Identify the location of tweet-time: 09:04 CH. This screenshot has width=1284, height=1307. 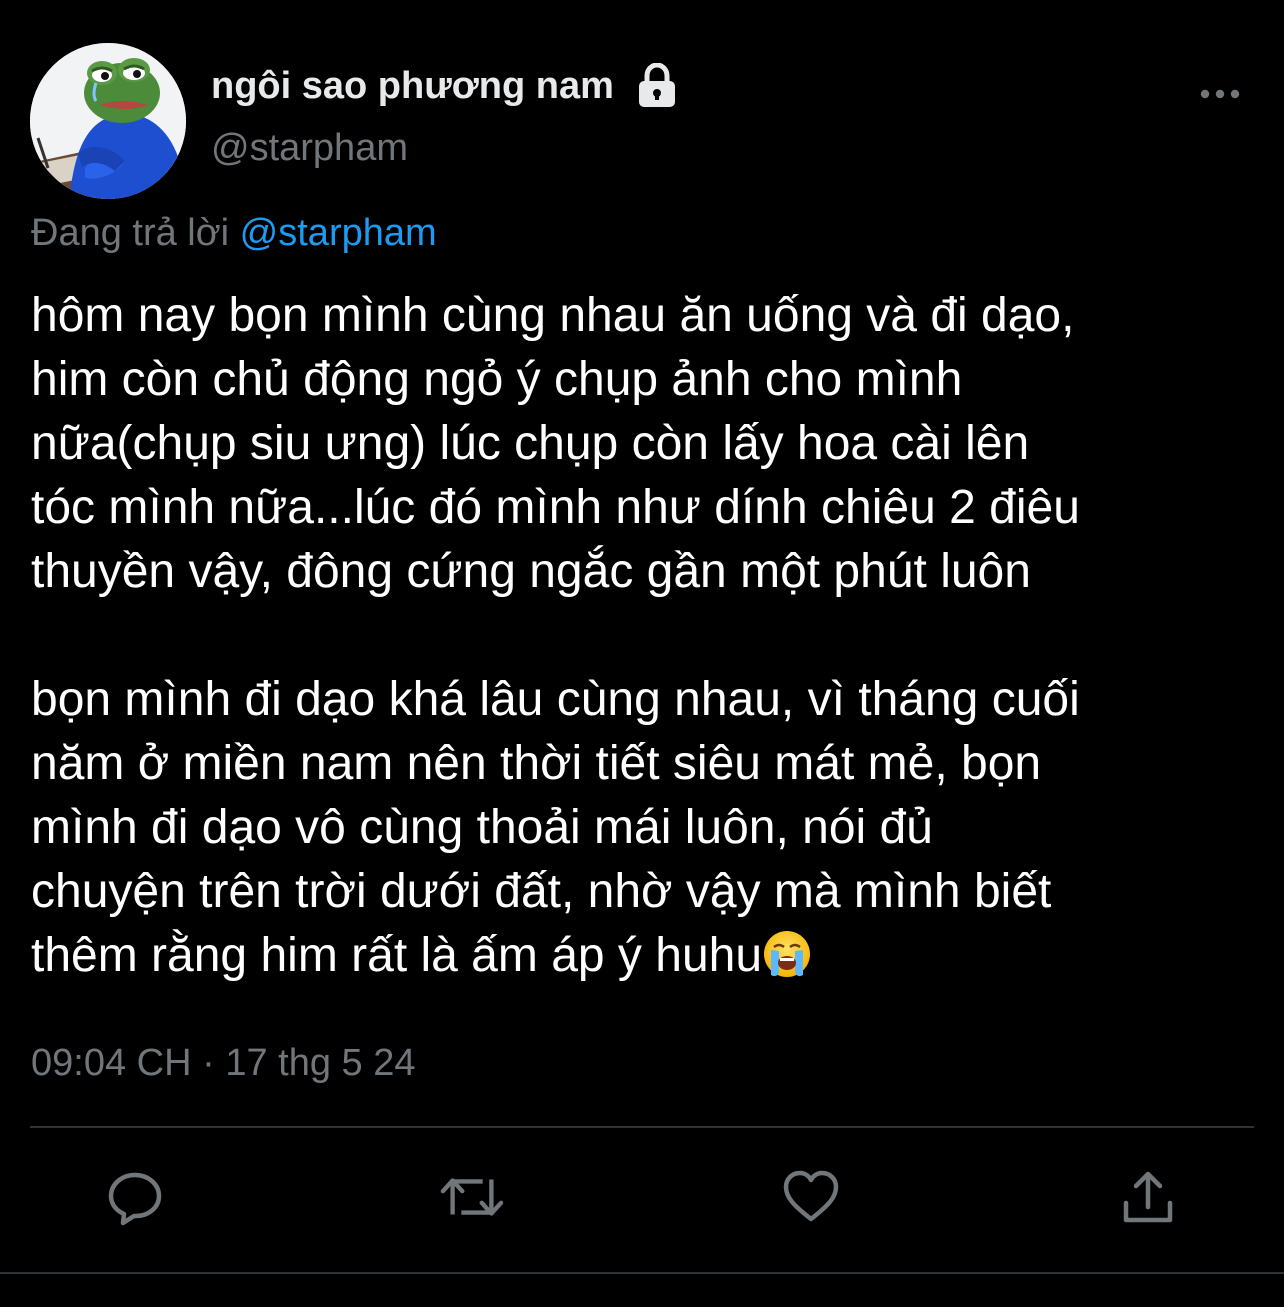
(111, 1063).